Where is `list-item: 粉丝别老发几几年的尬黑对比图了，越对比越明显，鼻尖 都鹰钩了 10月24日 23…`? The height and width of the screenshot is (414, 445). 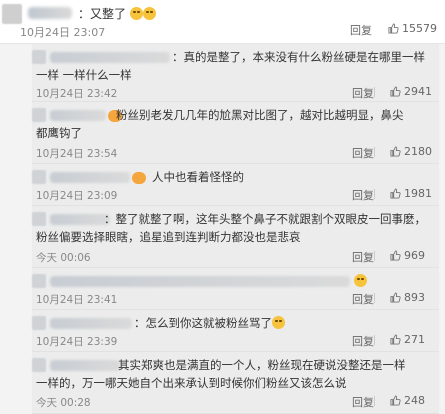
list-item: 粉丝别老发几几年的尬黑对比图了，越对比越明显，鼻尖 都鹰钩了 10月24日 23… is located at coordinates (235, 133).